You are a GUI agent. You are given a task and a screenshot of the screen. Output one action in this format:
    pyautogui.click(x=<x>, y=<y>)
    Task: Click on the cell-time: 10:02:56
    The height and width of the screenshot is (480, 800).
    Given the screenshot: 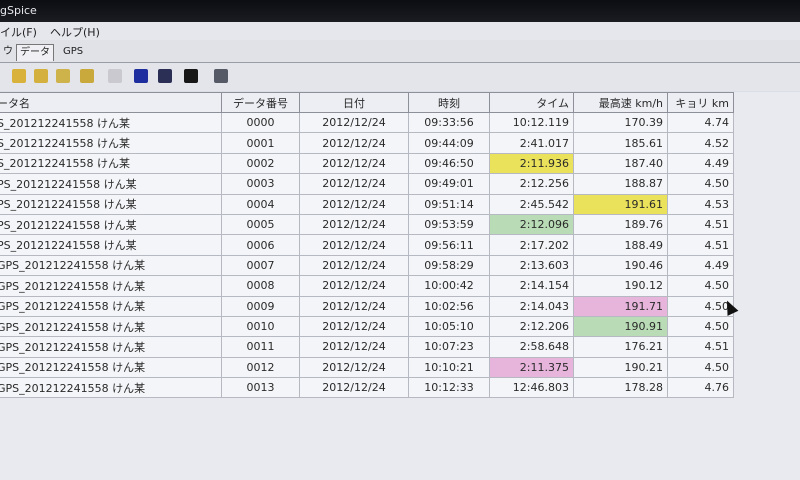 What is the action you would take?
    pyautogui.click(x=449, y=306)
    